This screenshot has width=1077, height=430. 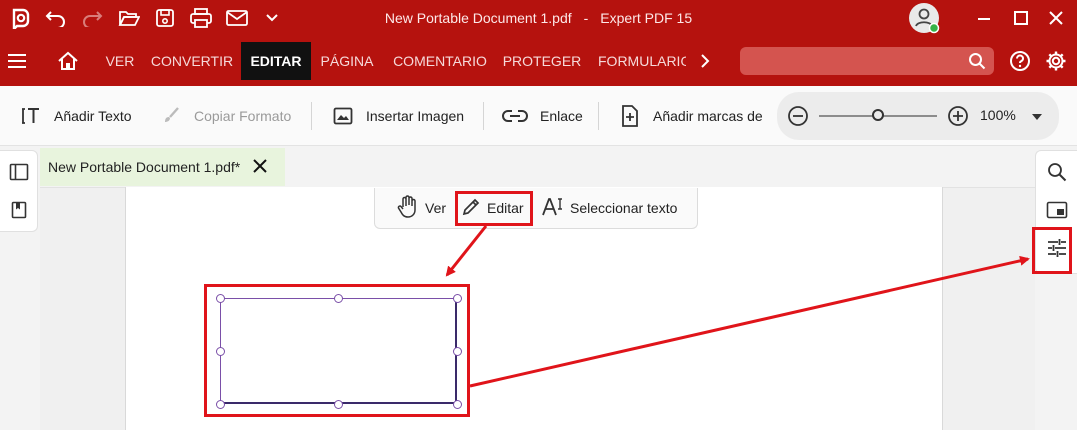 I want to click on add-text-icon, so click(x=31, y=116).